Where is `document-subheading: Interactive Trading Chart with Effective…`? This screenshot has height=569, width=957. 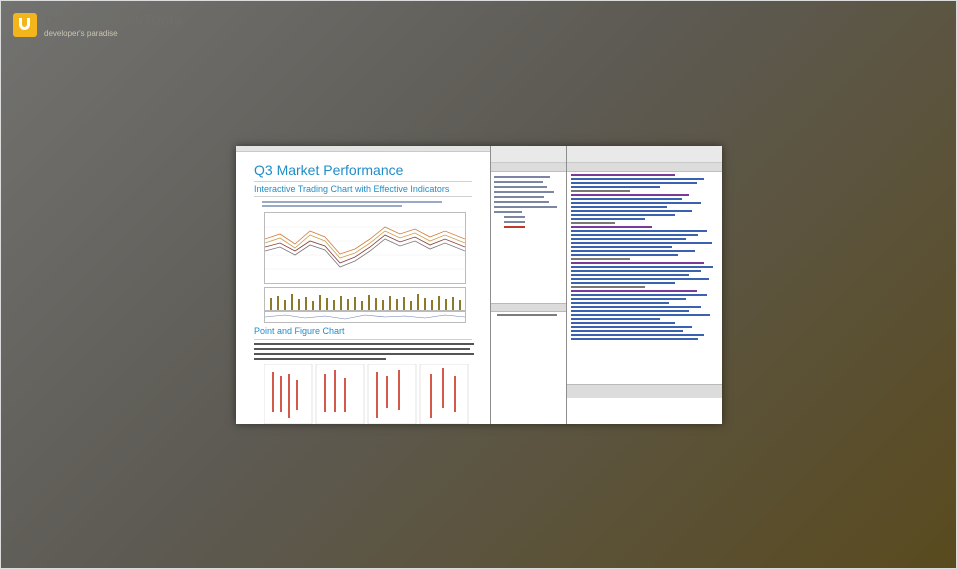
document-subheading: Interactive Trading Chart with Effective… is located at coordinates (352, 189).